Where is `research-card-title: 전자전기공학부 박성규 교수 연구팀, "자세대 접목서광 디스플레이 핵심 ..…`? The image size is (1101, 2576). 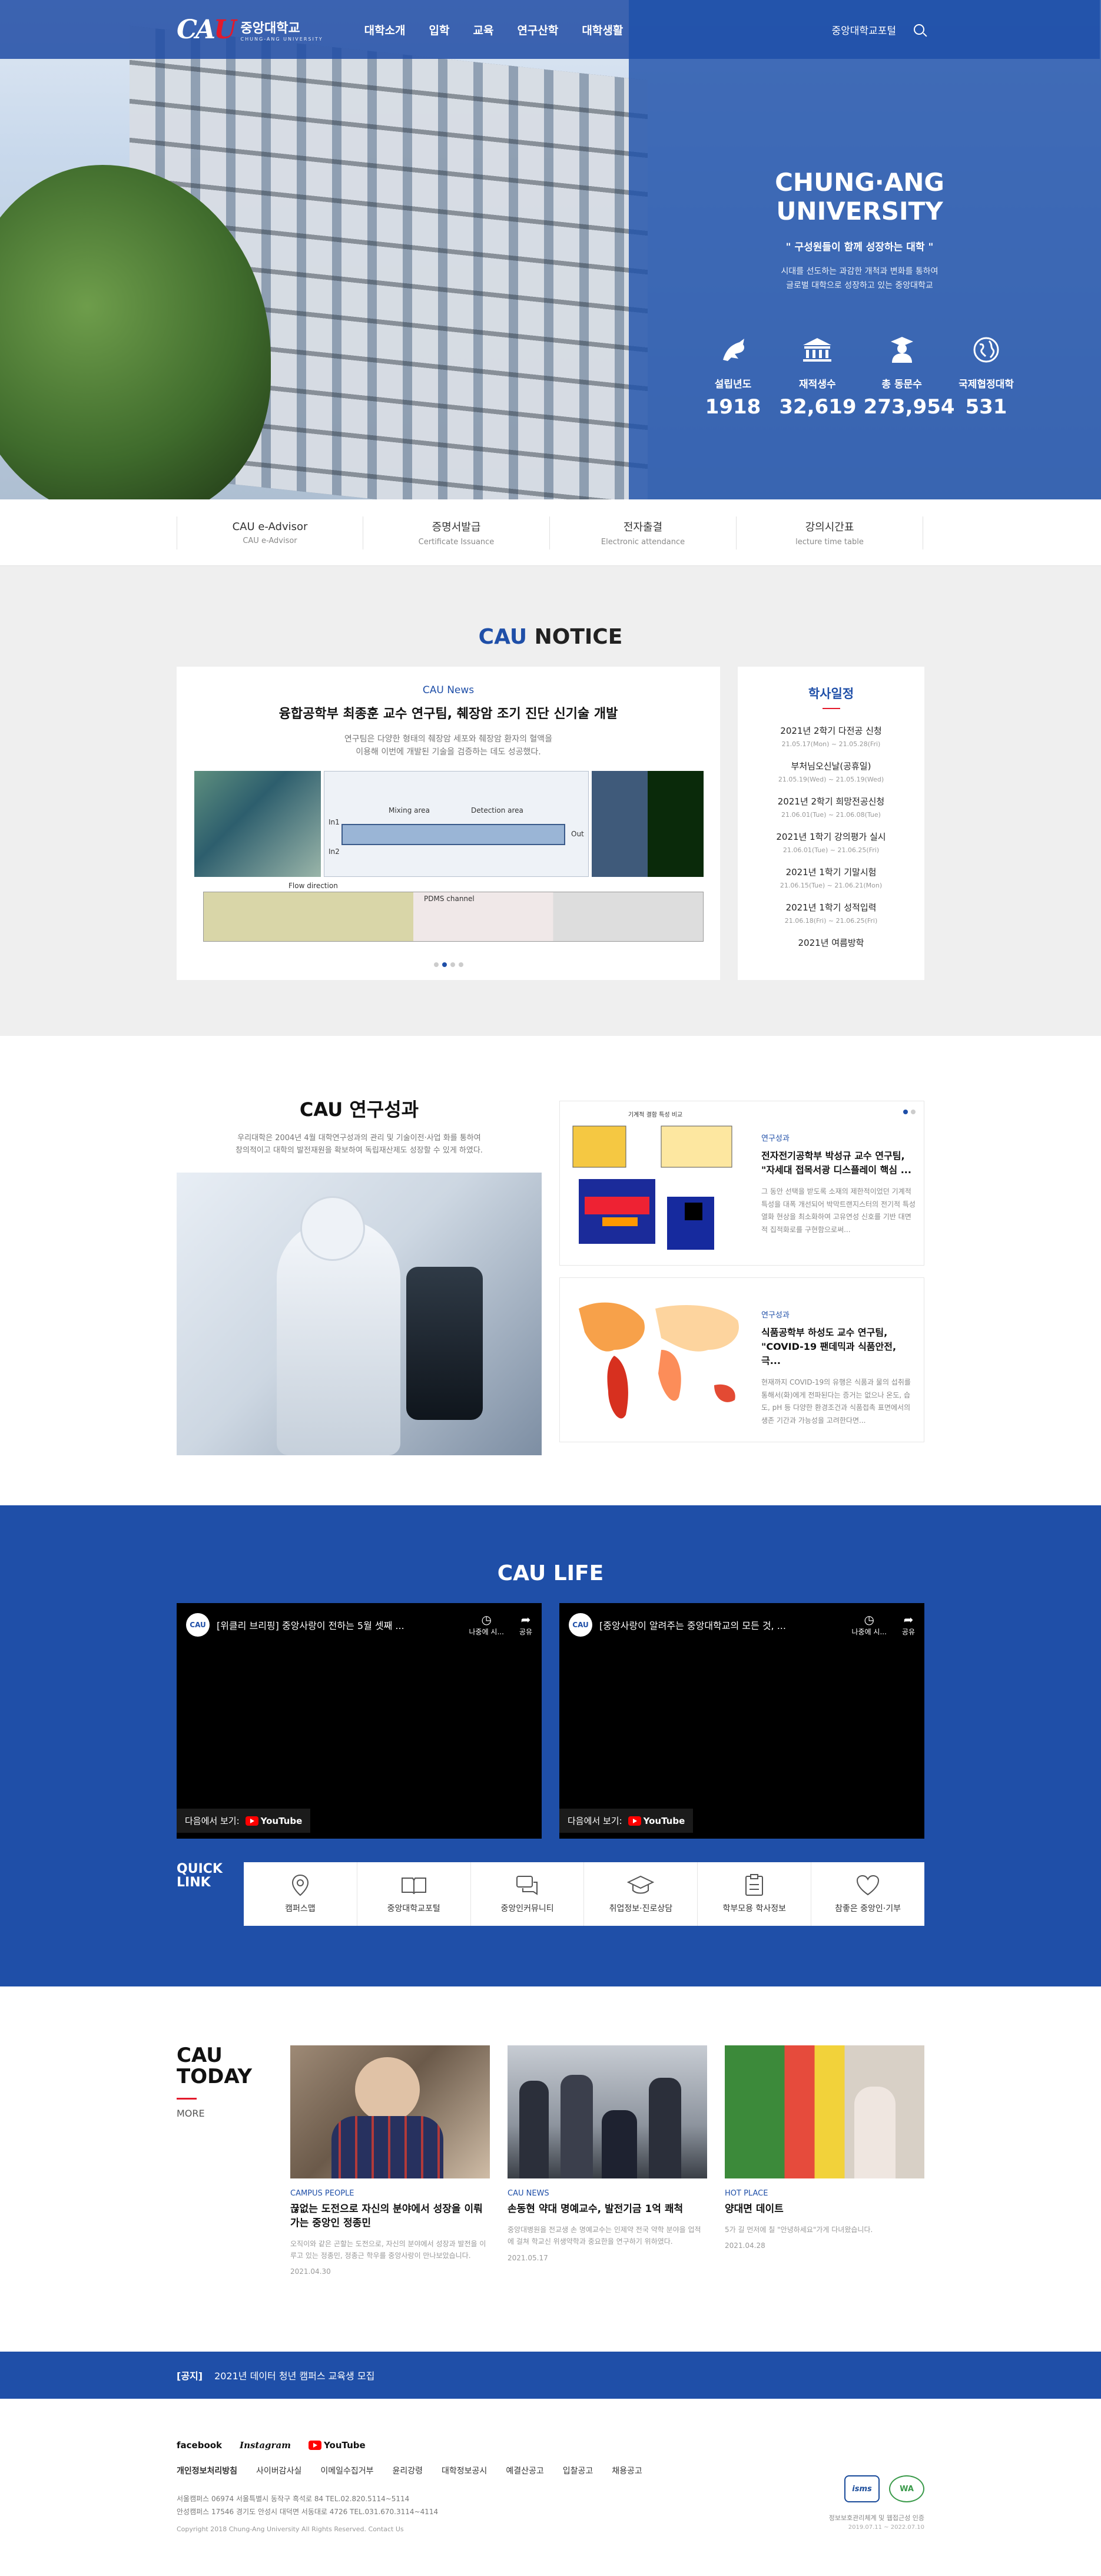 research-card-title: 전자전기공학부 박성규 교수 연구팀, "자세대 접목서광 디스플레이 핵심 ..… is located at coordinates (839, 1163).